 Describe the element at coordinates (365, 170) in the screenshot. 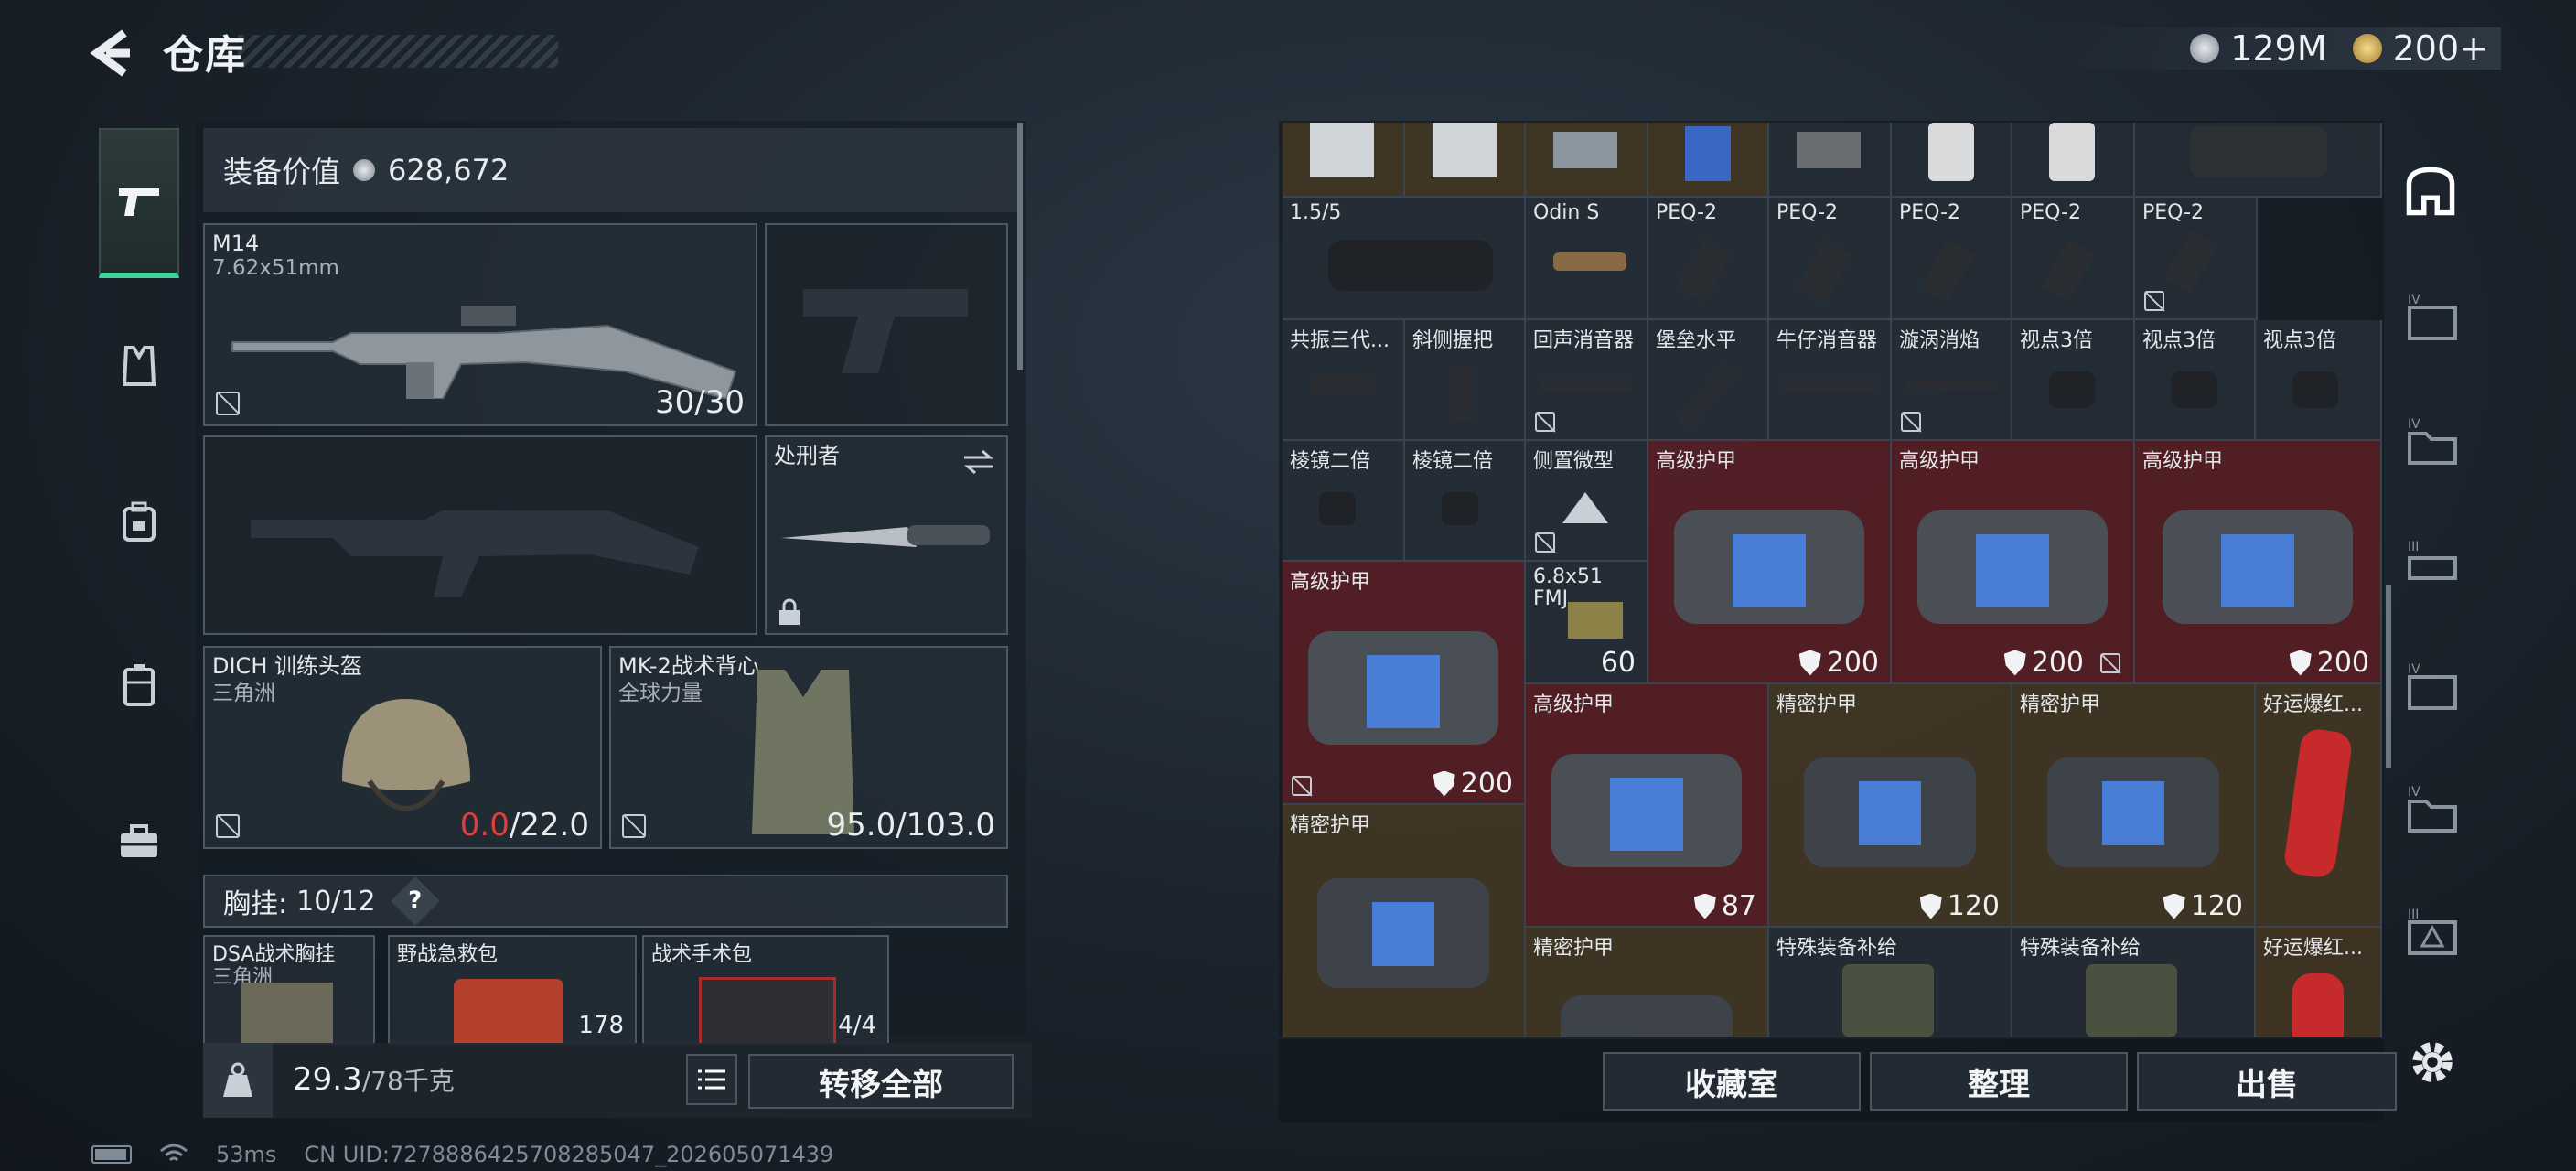

I see `silver-coin-icon` at that location.